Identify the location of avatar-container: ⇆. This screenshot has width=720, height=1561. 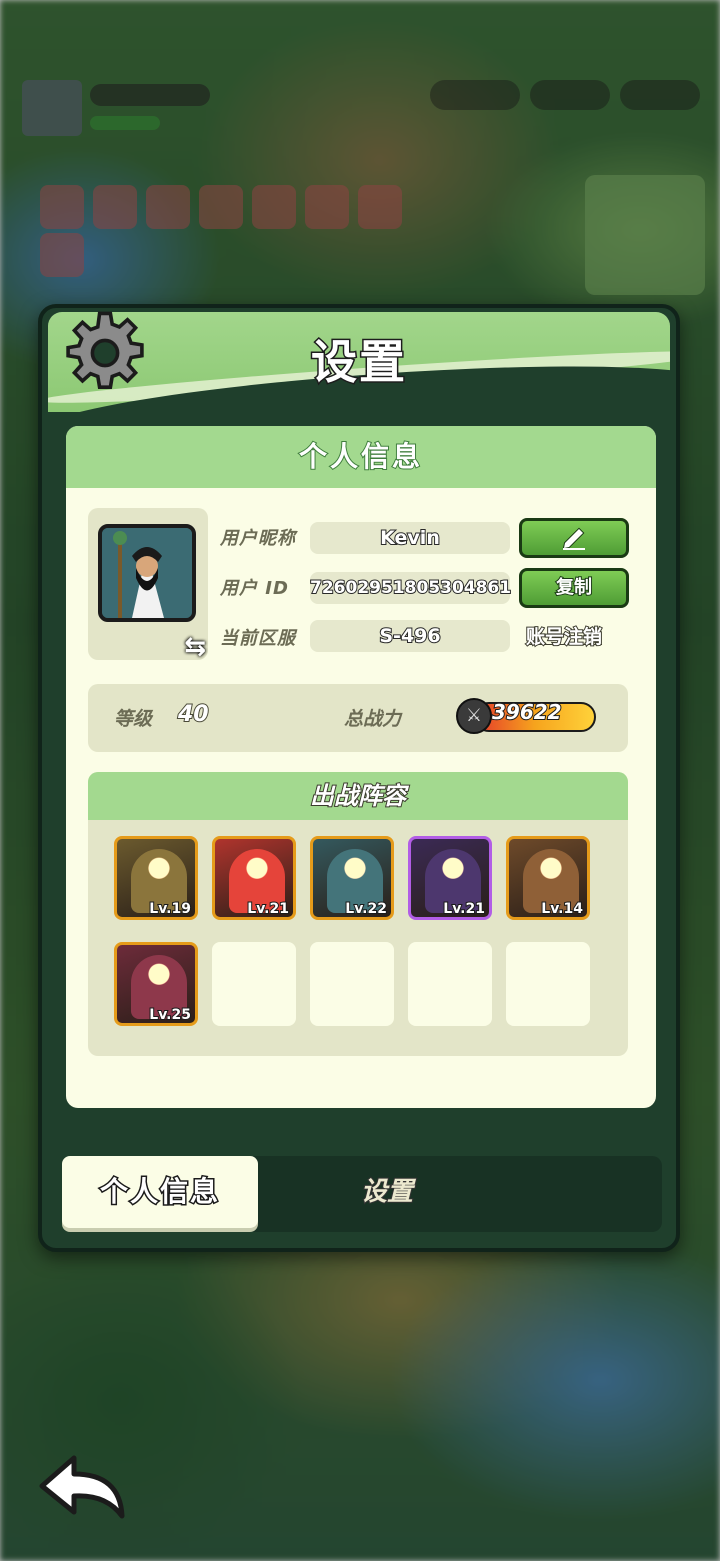
(148, 585).